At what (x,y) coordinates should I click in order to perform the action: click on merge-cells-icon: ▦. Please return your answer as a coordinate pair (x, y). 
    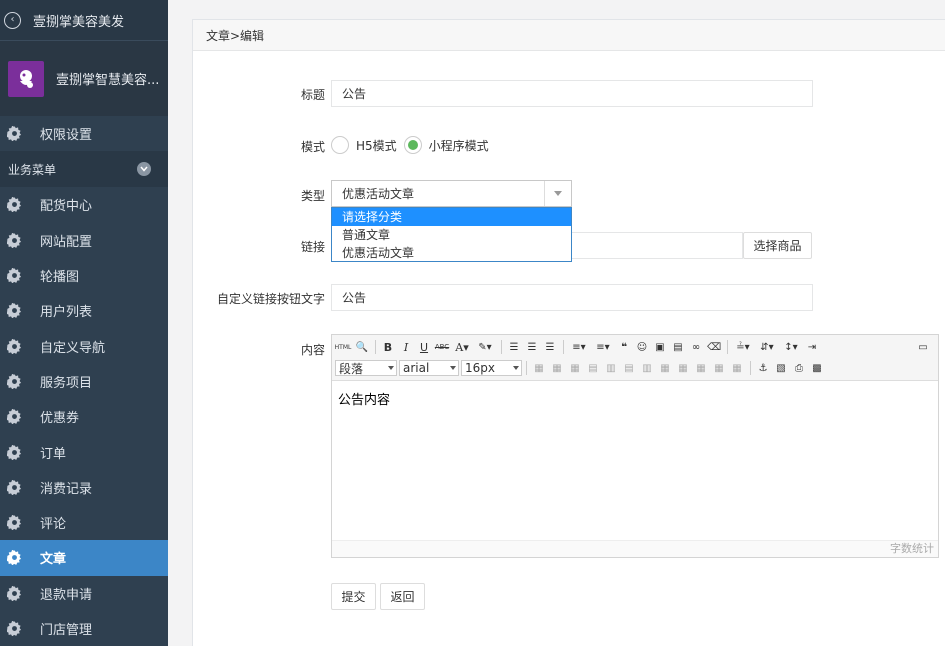
    Looking at the image, I should click on (665, 368).